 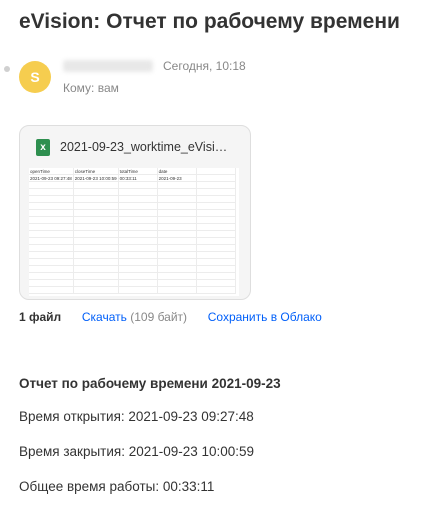 I want to click on preview-cell: 2021-09-23 09:27:48, so click(x=51, y=178).